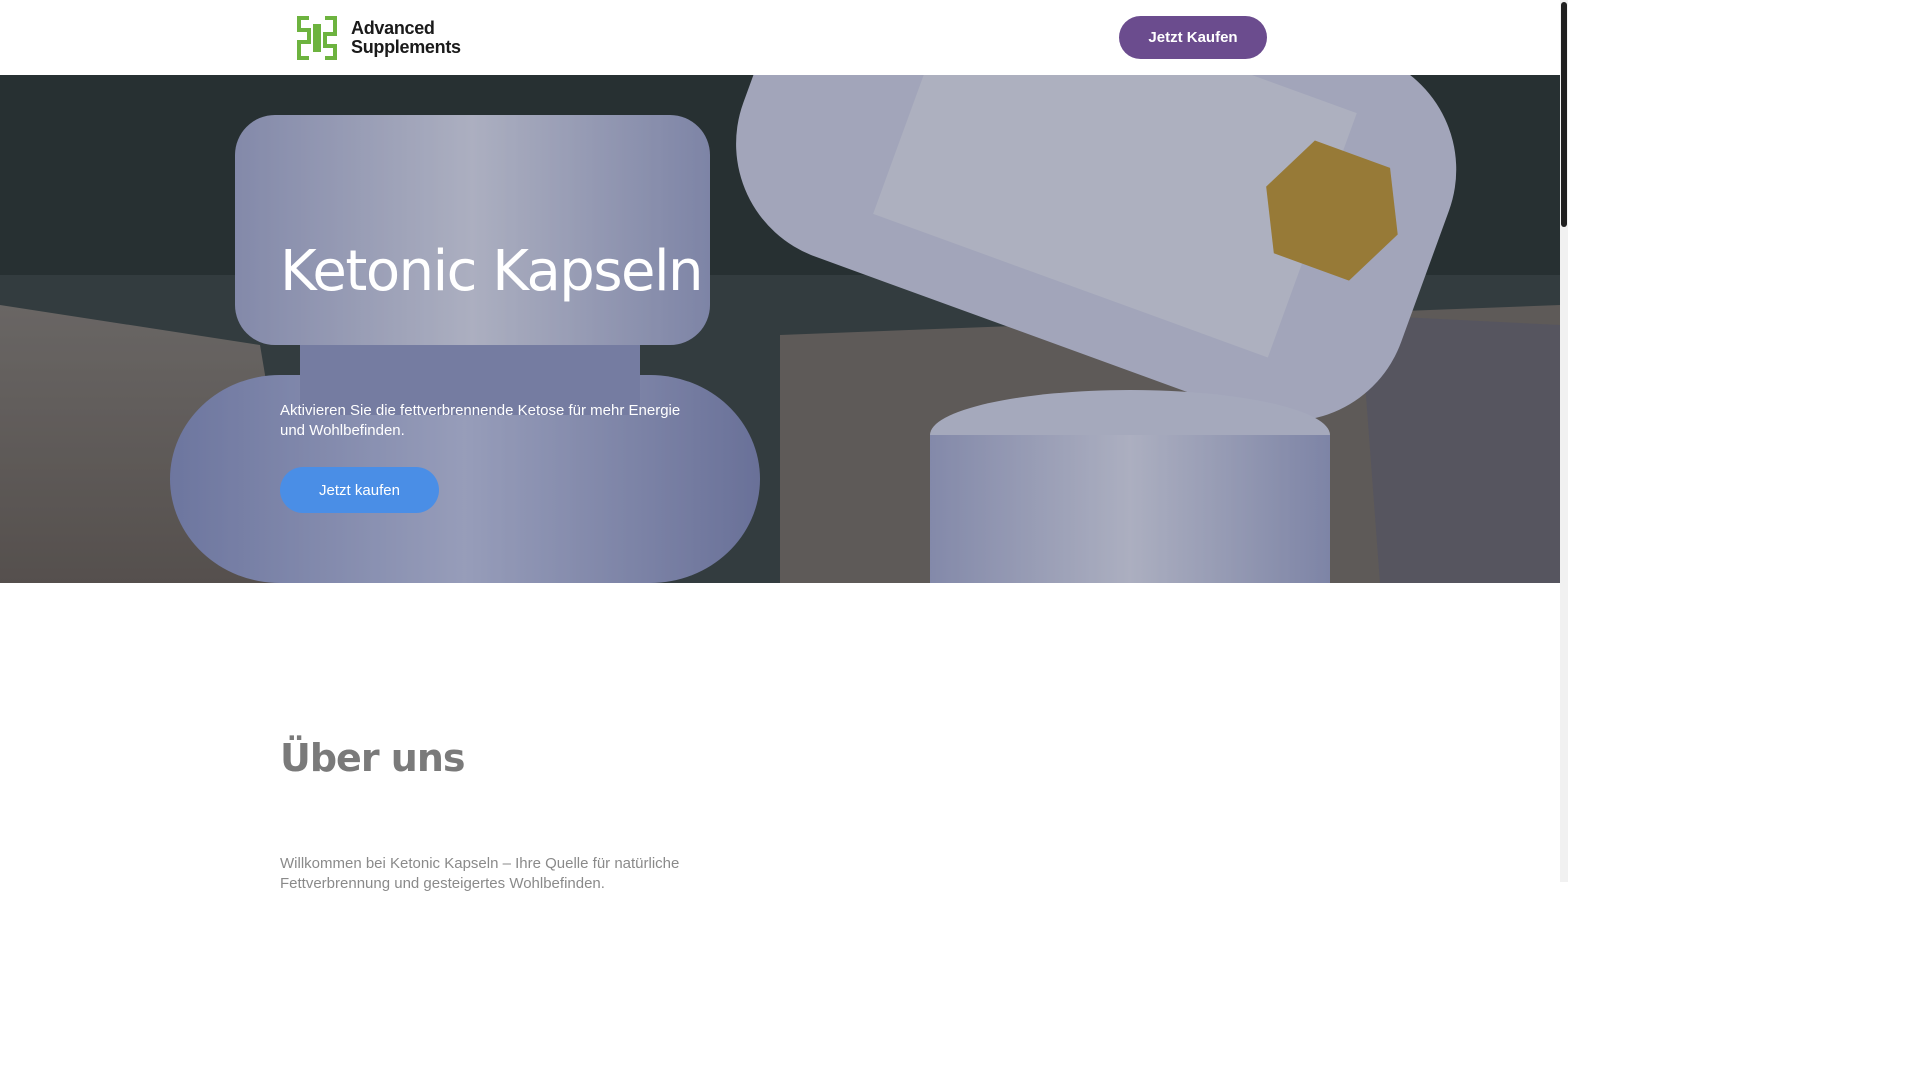 Image resolution: width=1920 pixels, height=1080 pixels. What do you see at coordinates (359, 490) in the screenshot?
I see `hero-buy-button: Jetzt kaufen` at bounding box center [359, 490].